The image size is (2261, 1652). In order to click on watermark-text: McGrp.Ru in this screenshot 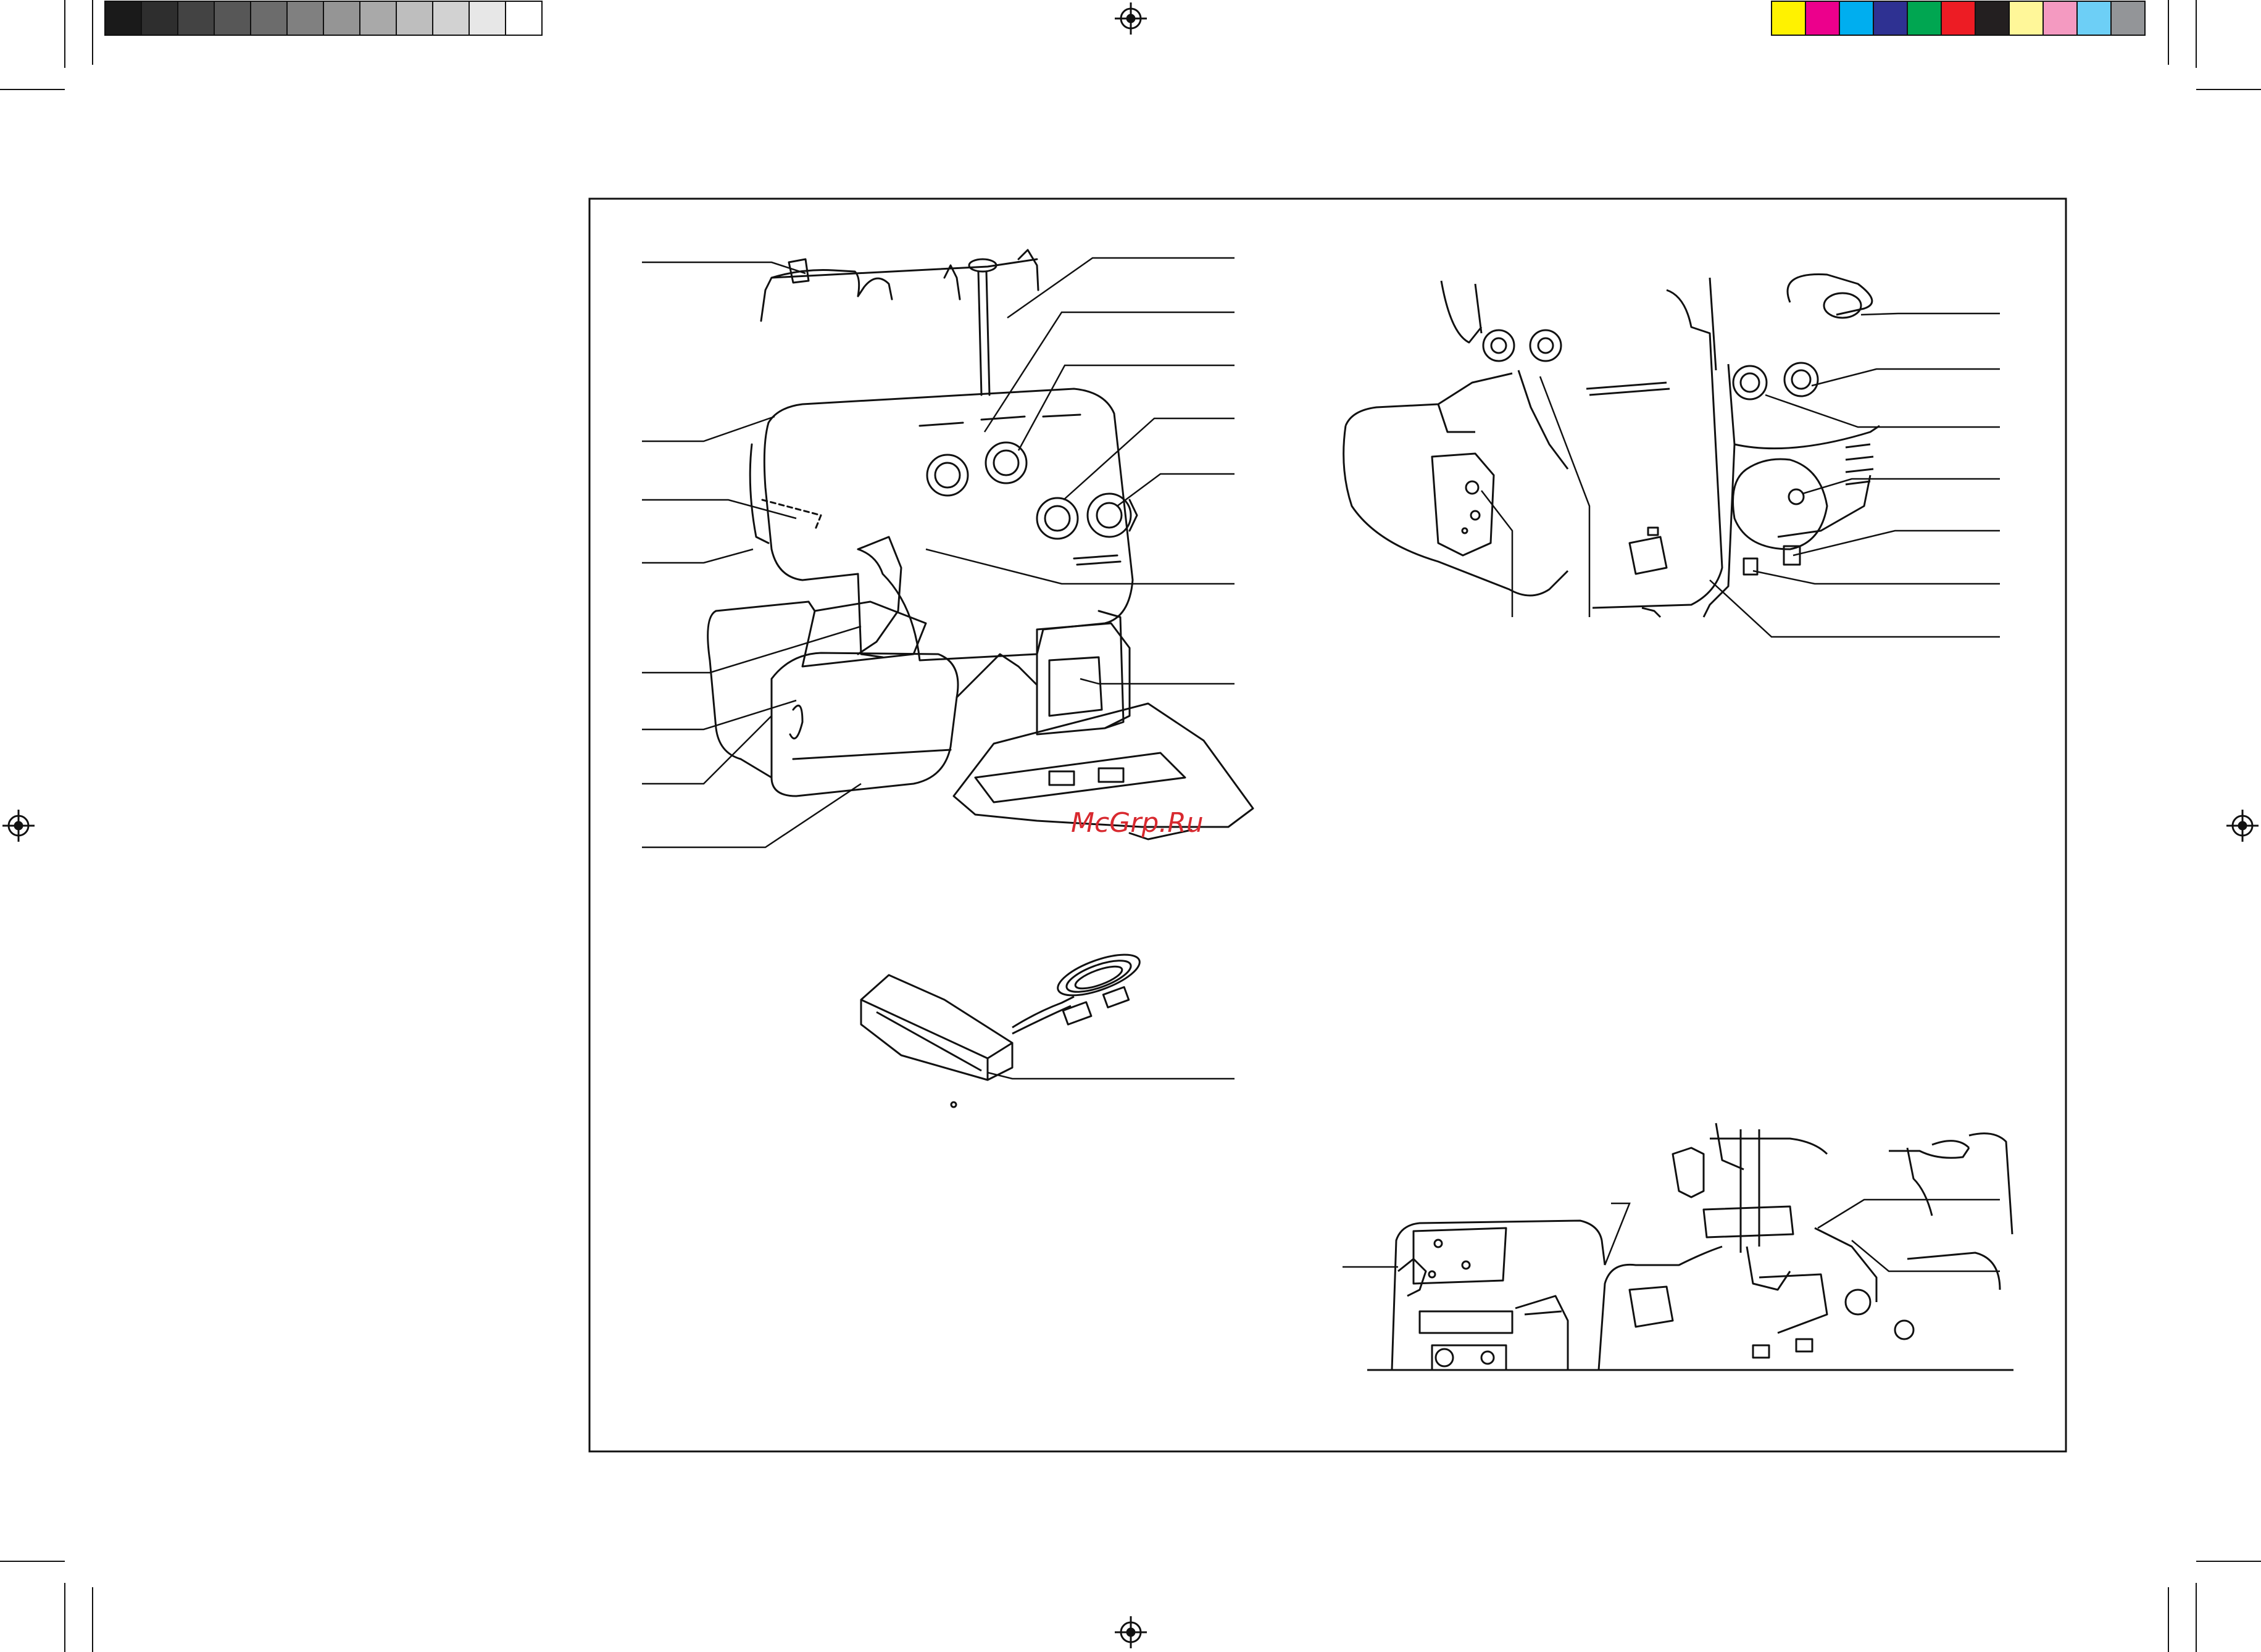, I will do `click(1137, 823)`.